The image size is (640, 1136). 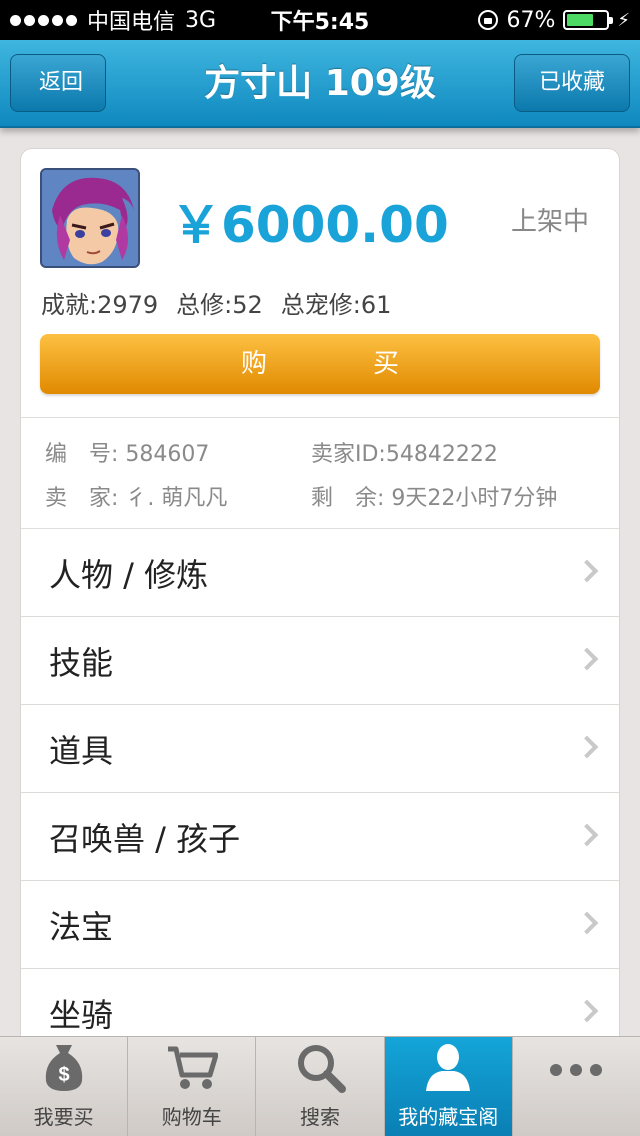 I want to click on tab-search: 搜索, so click(x=320, y=1086).